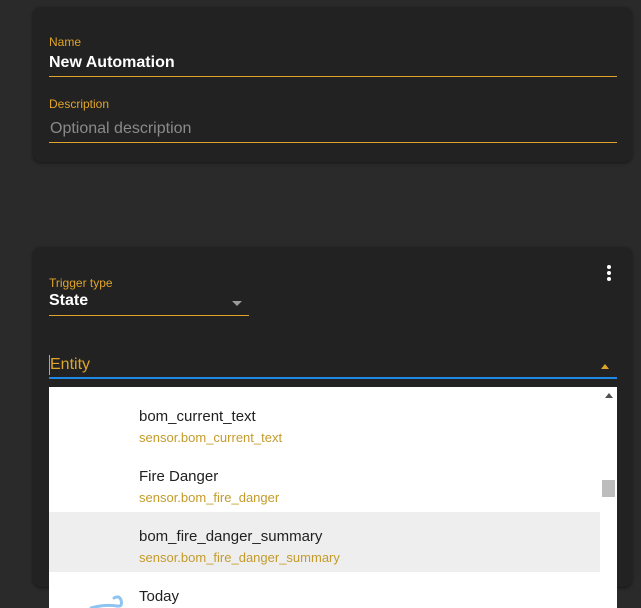 This screenshot has width=641, height=608. What do you see at coordinates (65, 42) in the screenshot?
I see `name-label: Name` at bounding box center [65, 42].